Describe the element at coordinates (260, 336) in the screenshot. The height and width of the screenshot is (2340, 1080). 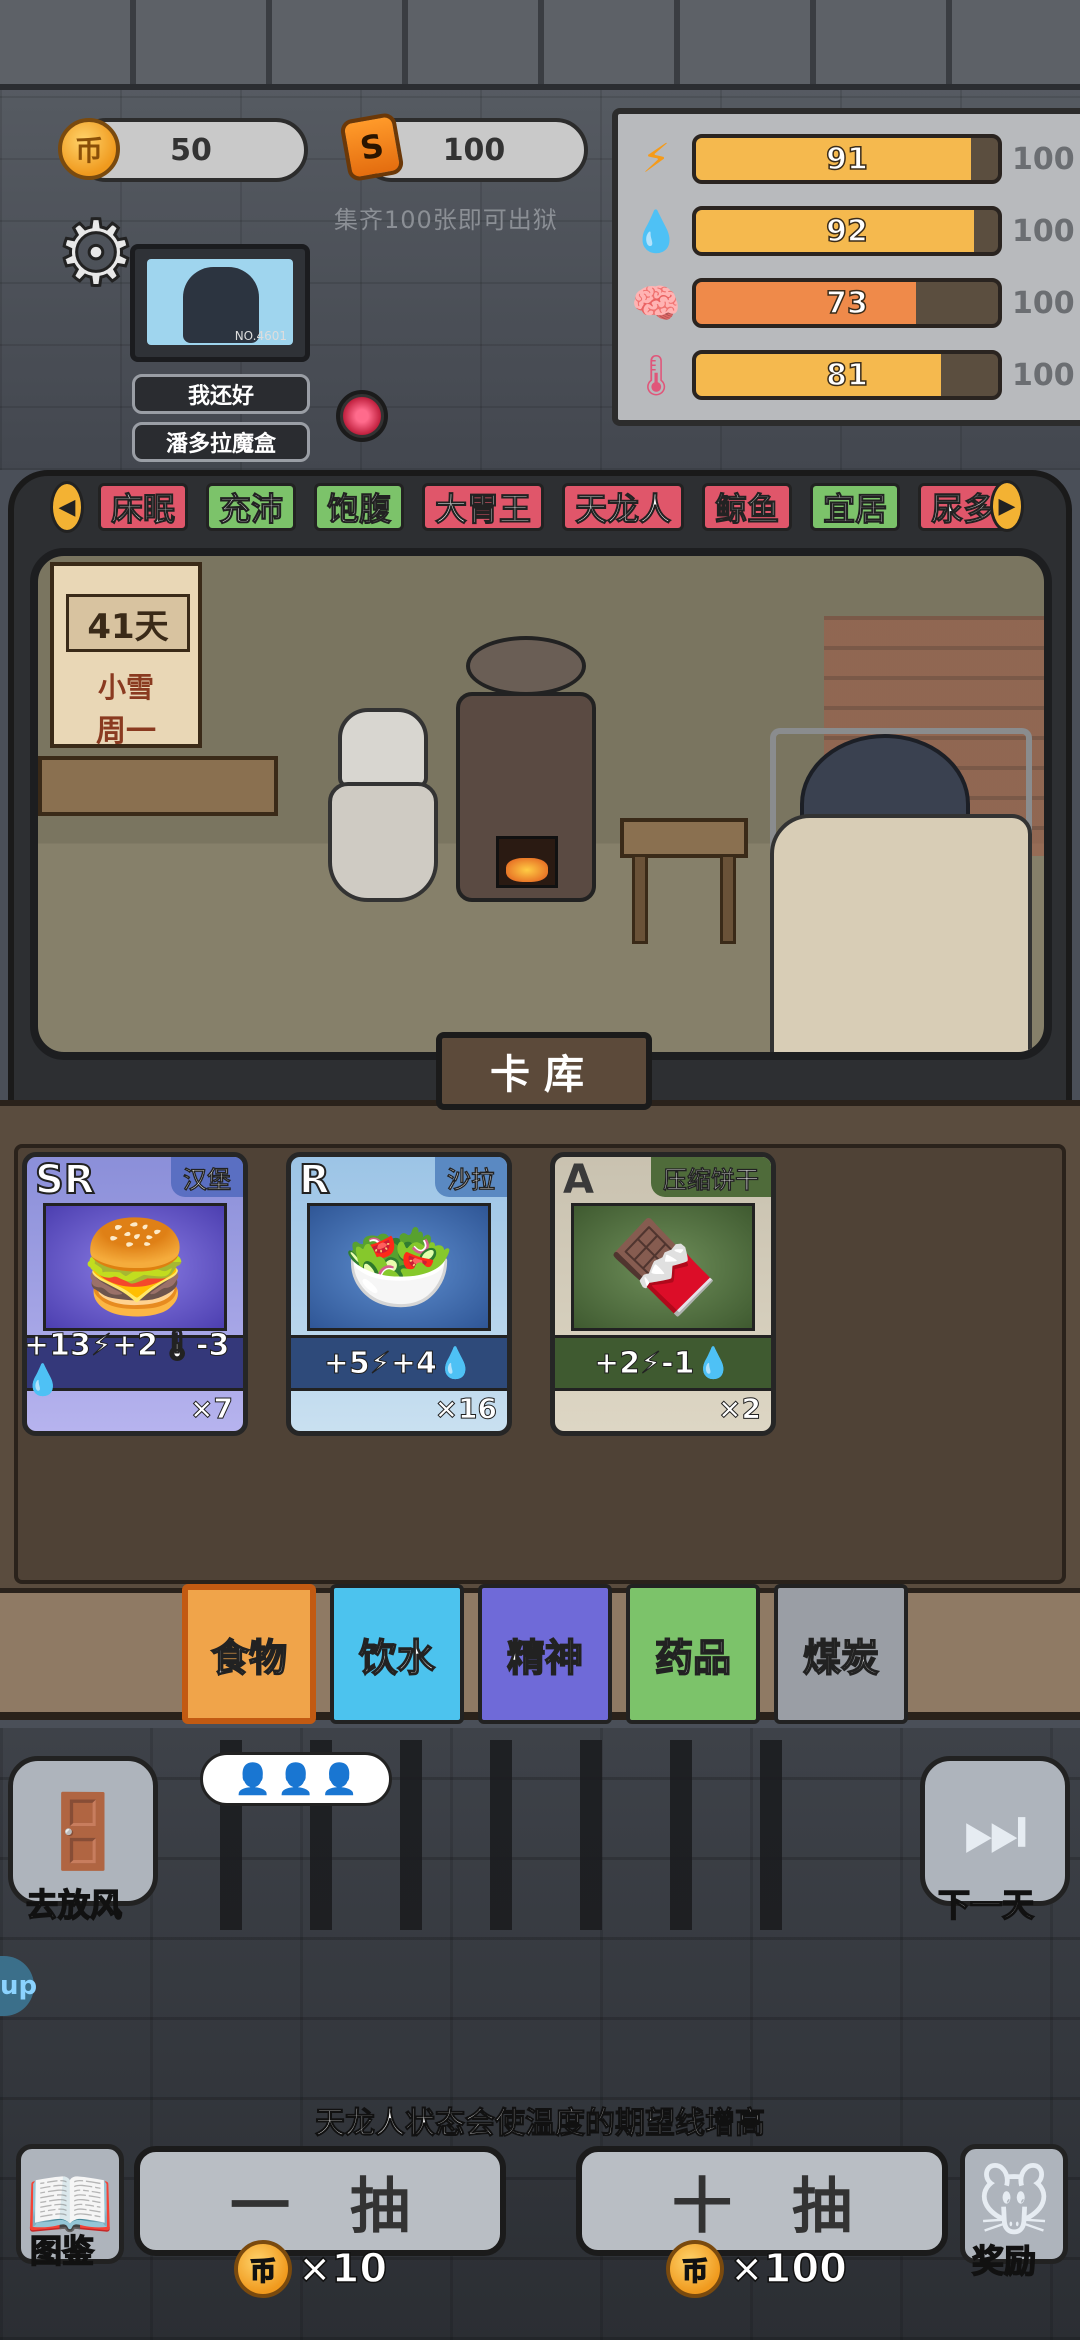
I see `player-number: NO.4601` at that location.